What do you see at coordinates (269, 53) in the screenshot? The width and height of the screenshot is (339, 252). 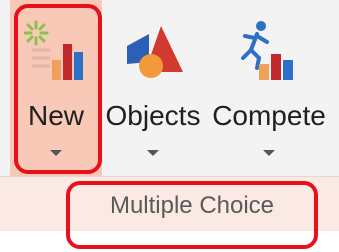 I see `runner-chart-icon` at bounding box center [269, 53].